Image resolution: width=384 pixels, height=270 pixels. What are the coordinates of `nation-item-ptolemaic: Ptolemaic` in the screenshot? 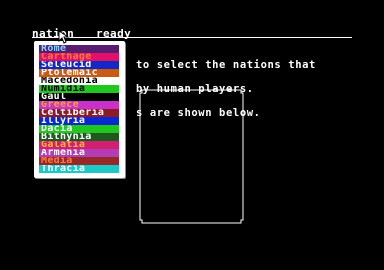 It's located at (79, 73).